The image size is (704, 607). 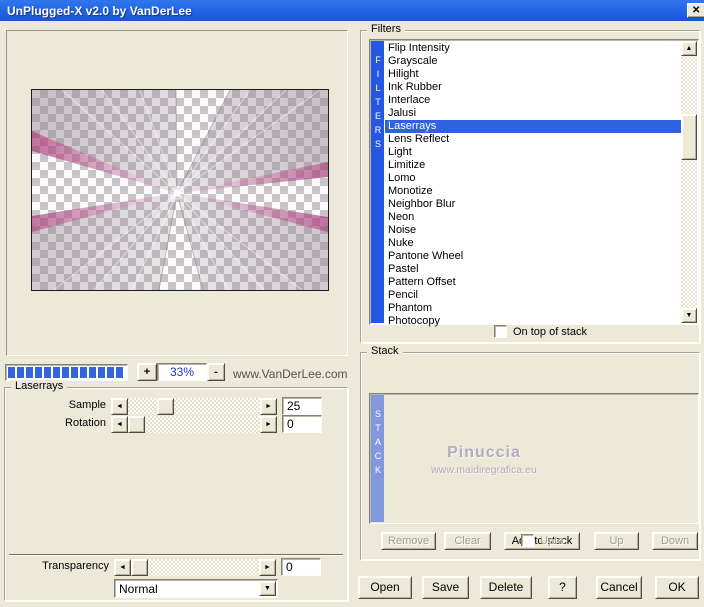 What do you see at coordinates (195, 567) in the screenshot?
I see `transparency-slider-track` at bounding box center [195, 567].